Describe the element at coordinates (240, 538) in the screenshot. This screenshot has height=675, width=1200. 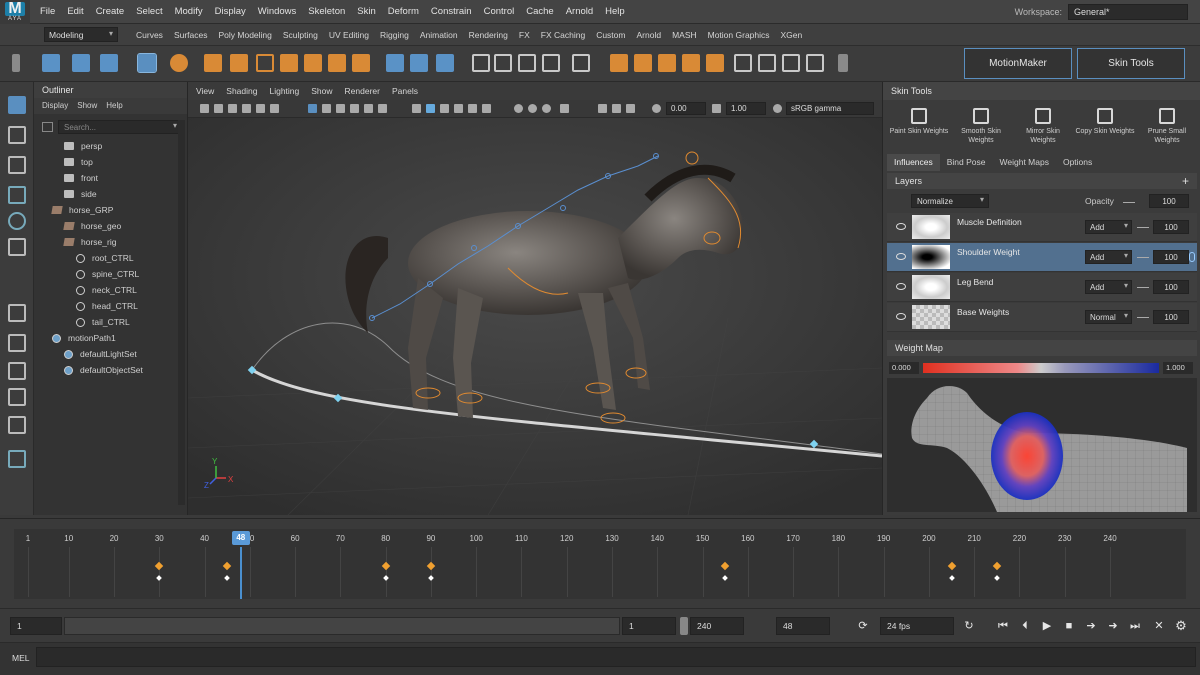
I see `playhead-frame-label: 48` at that location.